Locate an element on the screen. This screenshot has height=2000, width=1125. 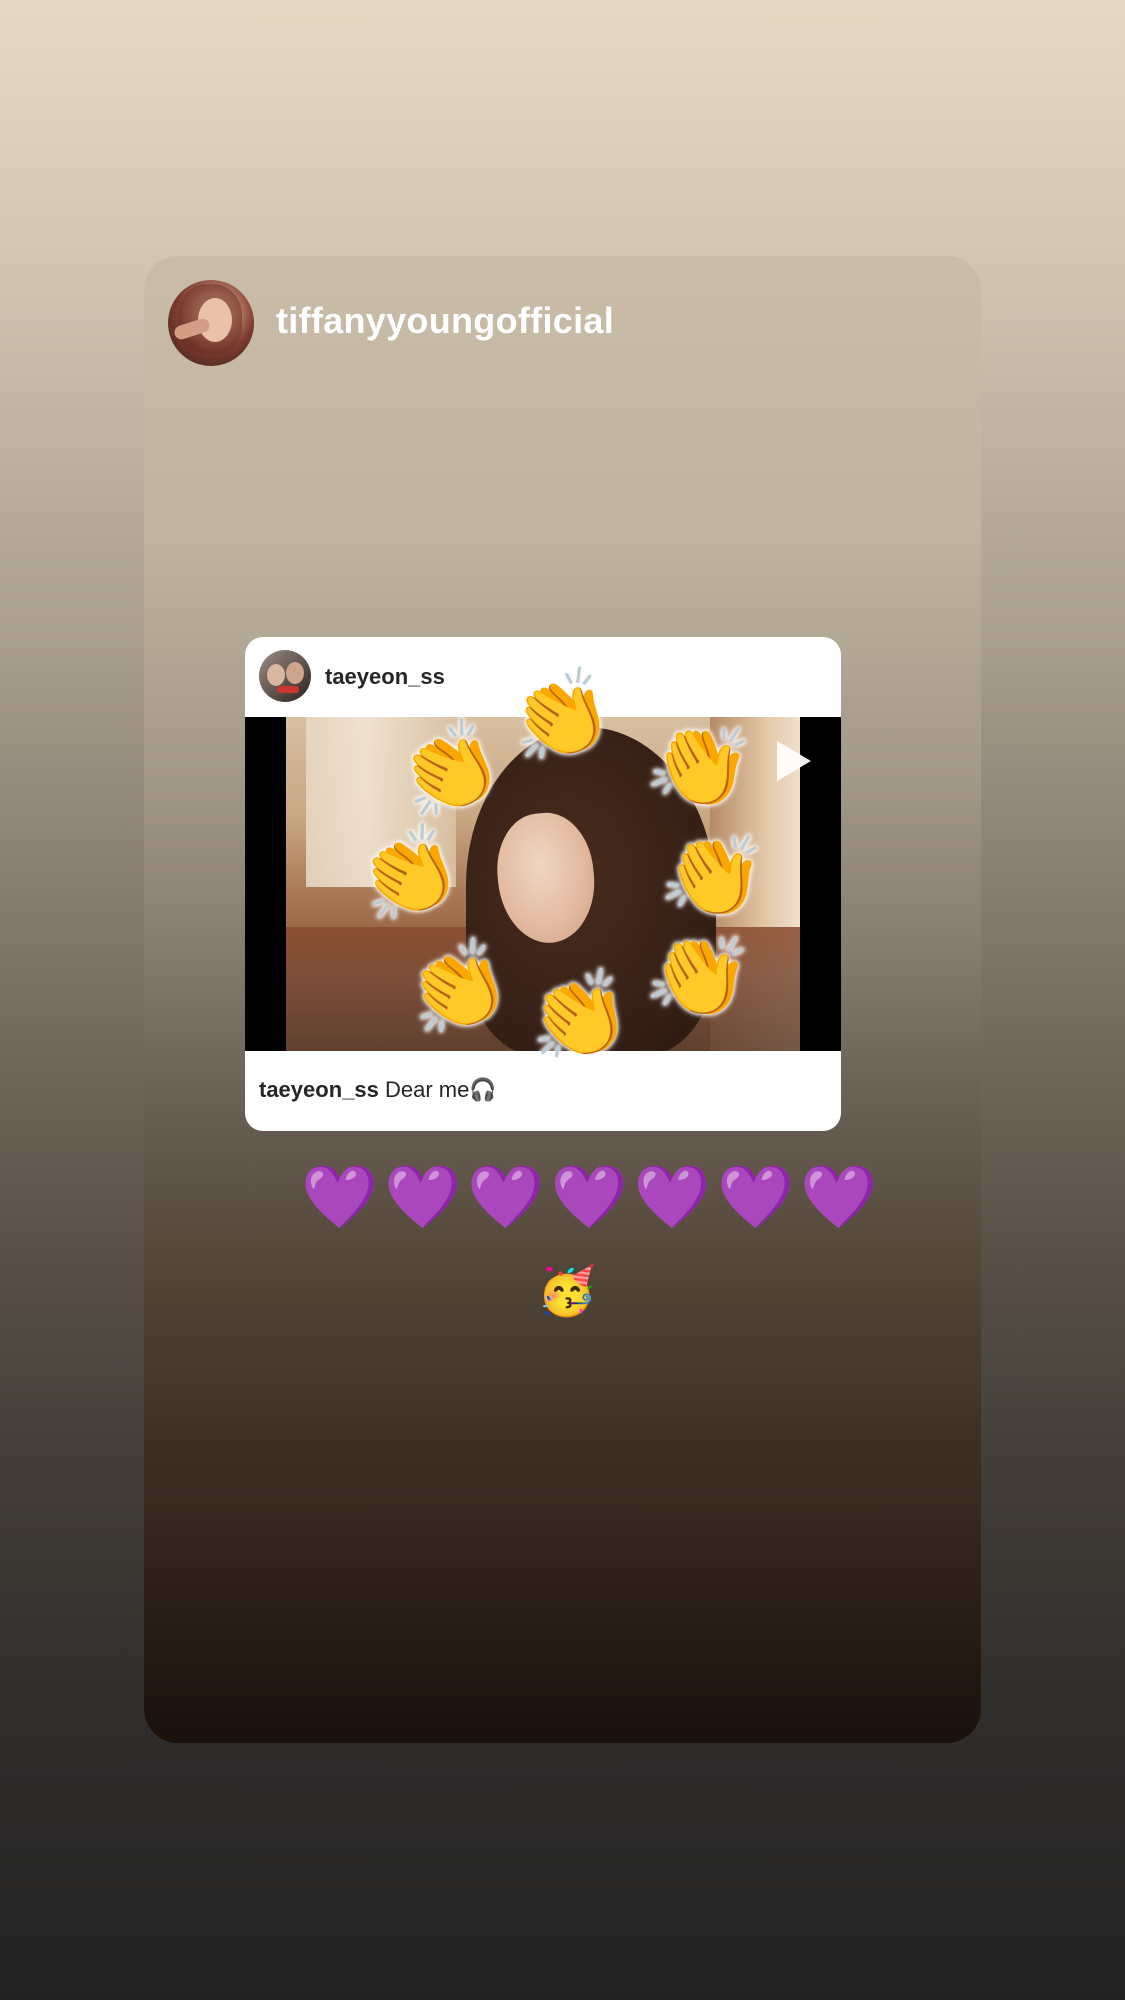
shared-post-avatar is located at coordinates (285, 676).